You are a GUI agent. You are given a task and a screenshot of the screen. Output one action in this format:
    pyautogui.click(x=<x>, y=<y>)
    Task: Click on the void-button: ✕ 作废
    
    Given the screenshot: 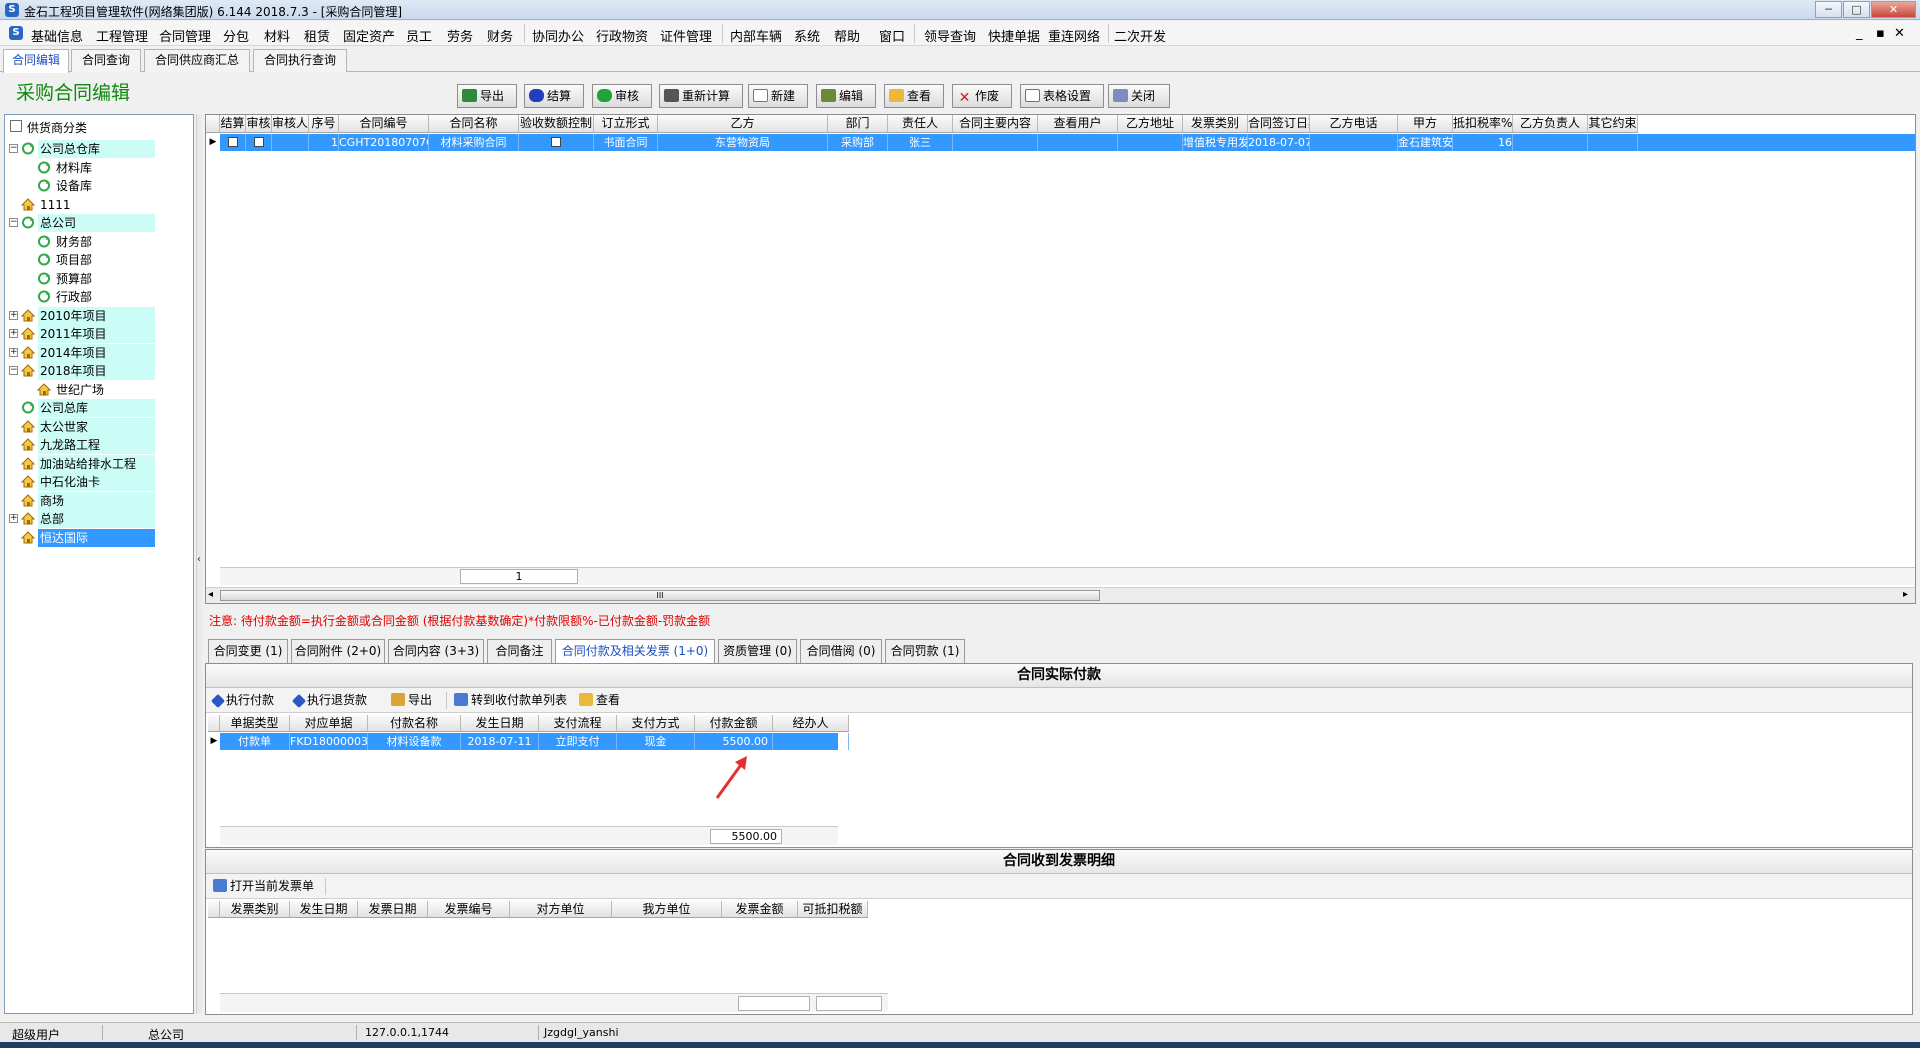 What is the action you would take?
    pyautogui.click(x=982, y=96)
    